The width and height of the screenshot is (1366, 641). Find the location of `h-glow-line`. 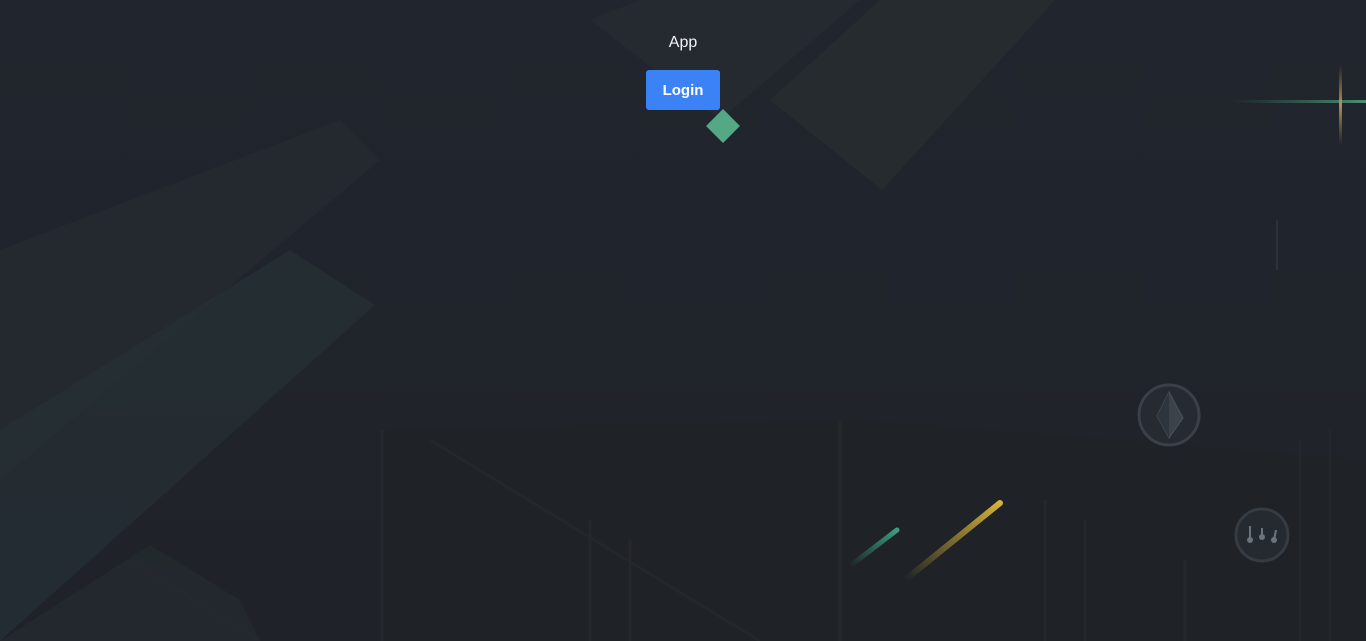

h-glow-line is located at coordinates (1298, 101).